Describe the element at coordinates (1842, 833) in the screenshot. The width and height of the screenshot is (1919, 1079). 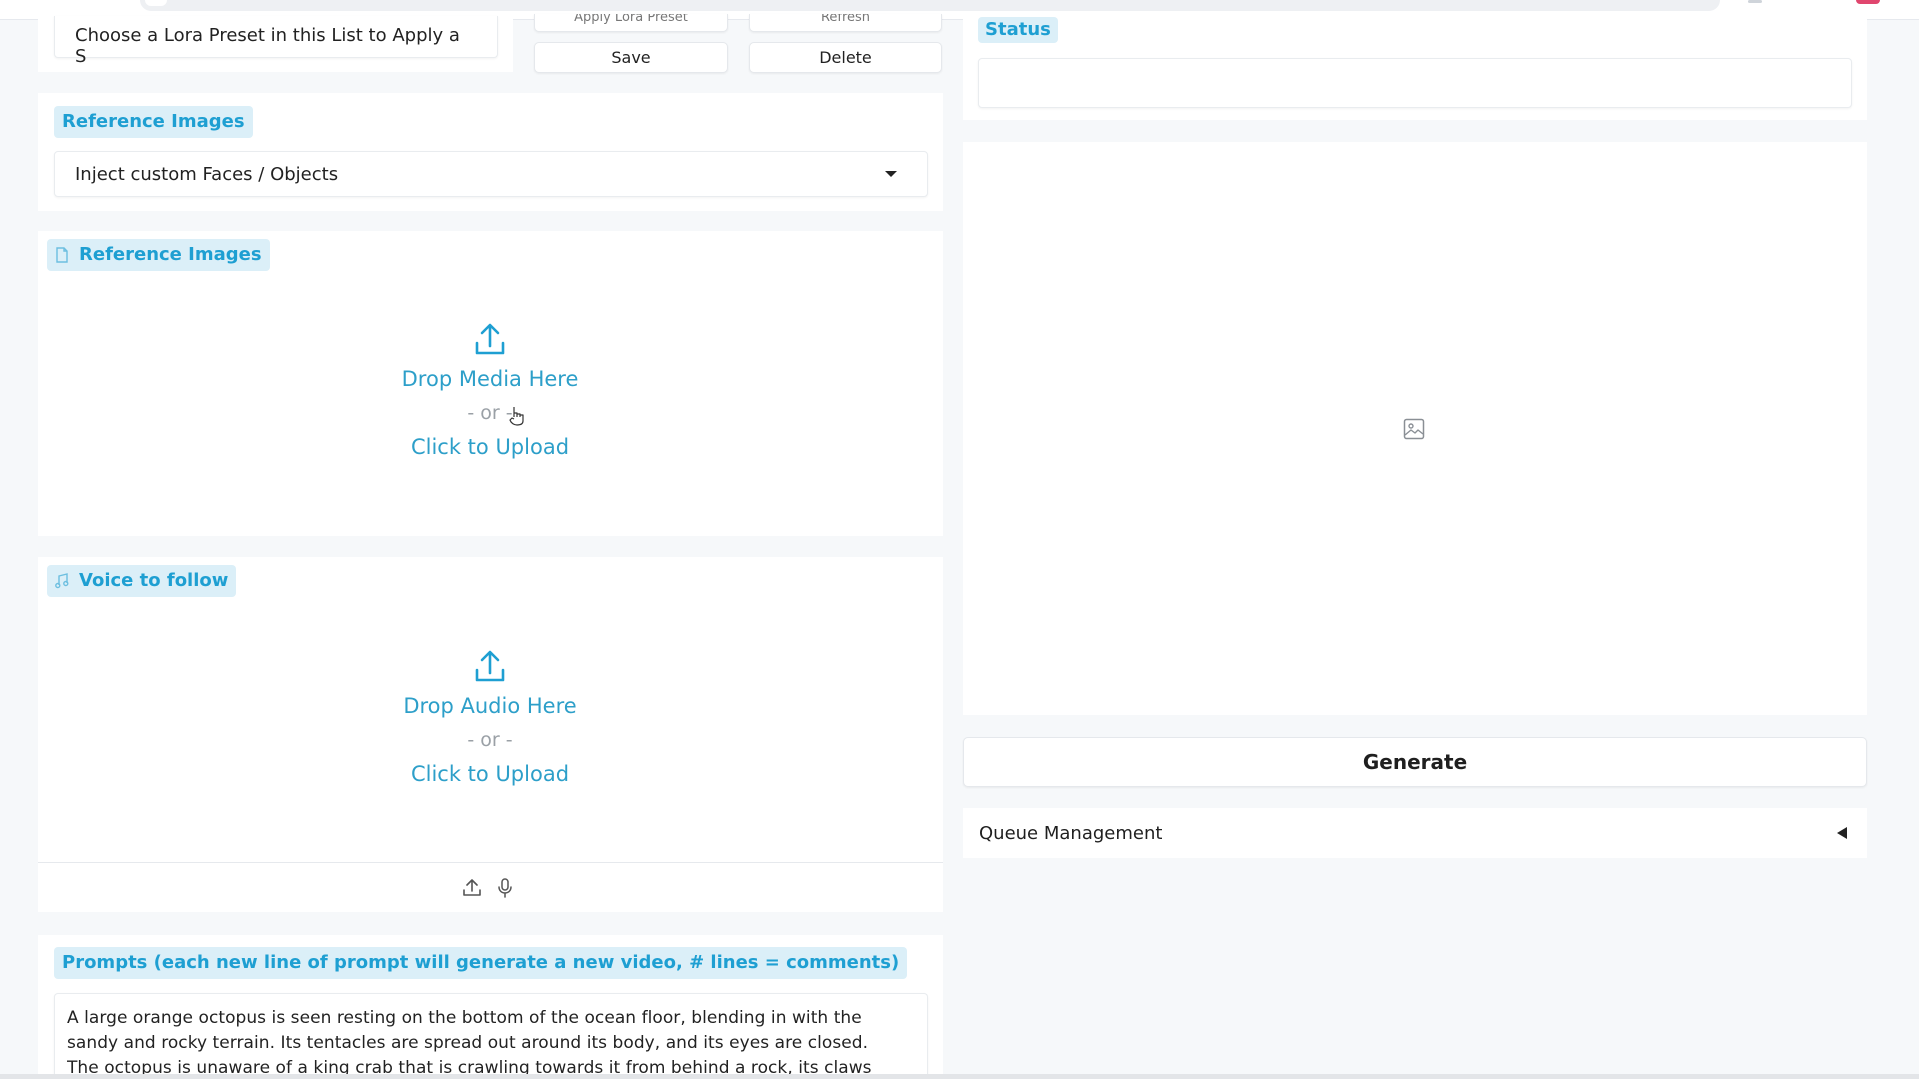
I see `triangle-left-icon` at that location.